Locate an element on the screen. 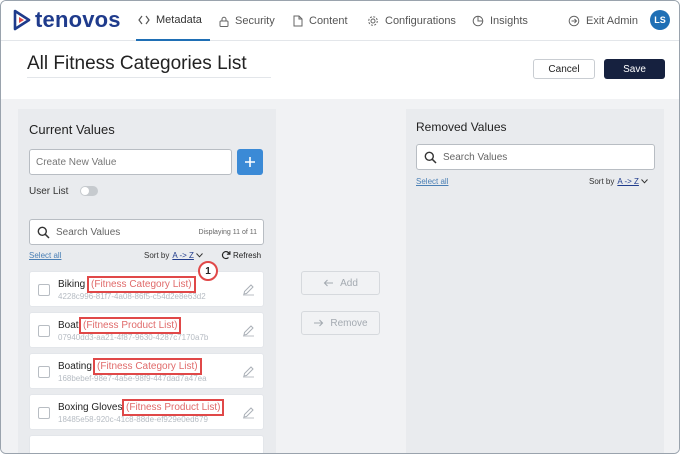 This screenshot has width=680, height=454. lock-icon is located at coordinates (224, 21).